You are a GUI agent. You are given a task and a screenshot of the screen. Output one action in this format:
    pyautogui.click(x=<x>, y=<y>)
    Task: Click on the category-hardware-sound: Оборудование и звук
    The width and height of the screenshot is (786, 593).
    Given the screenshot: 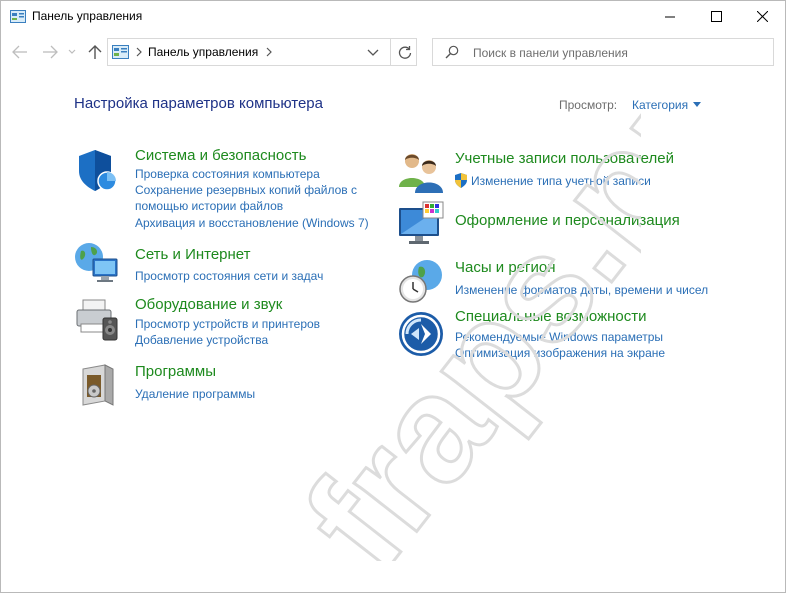 What is the action you would take?
    pyautogui.click(x=208, y=304)
    